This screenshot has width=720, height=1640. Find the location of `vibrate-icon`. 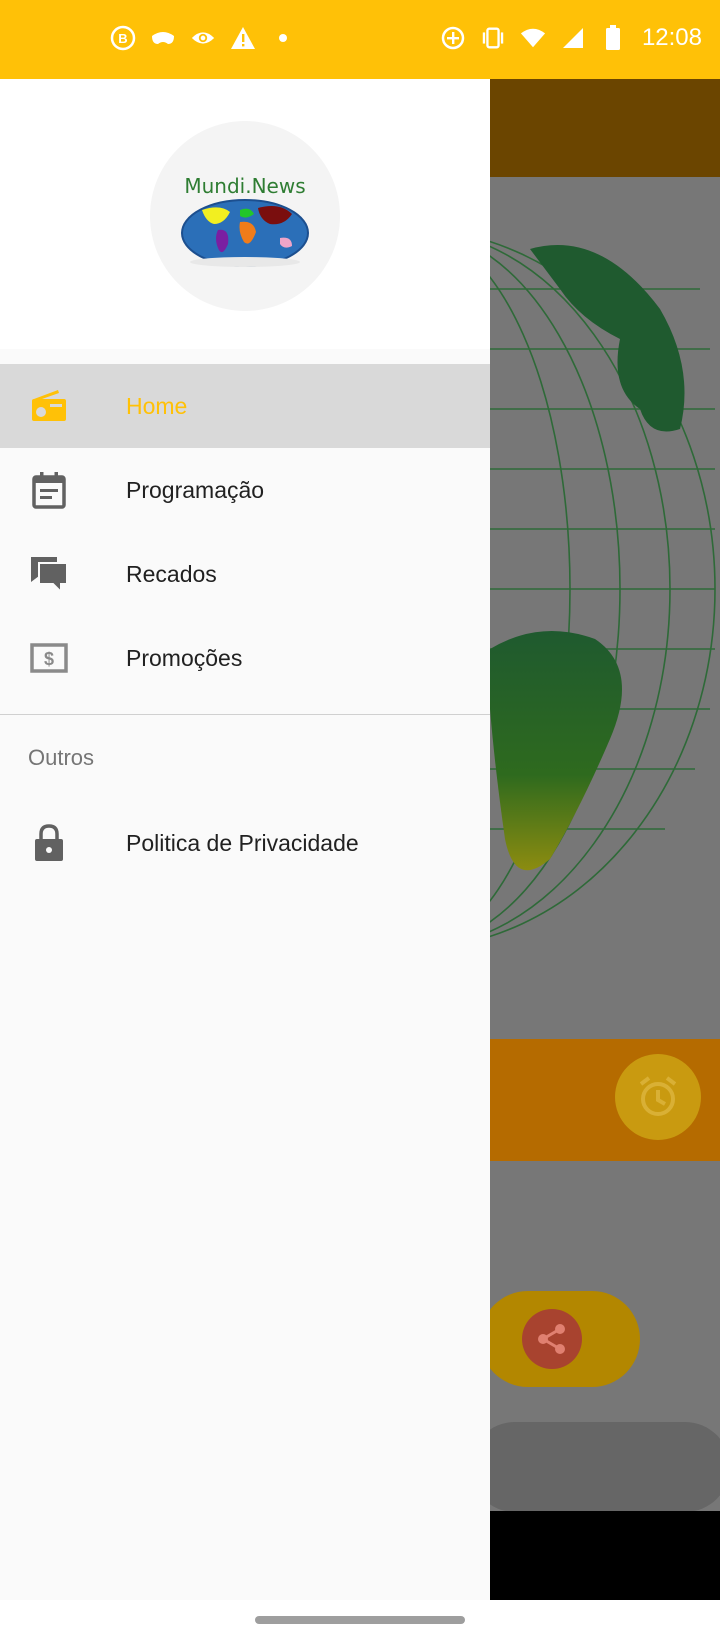

vibrate-icon is located at coordinates (493, 38).